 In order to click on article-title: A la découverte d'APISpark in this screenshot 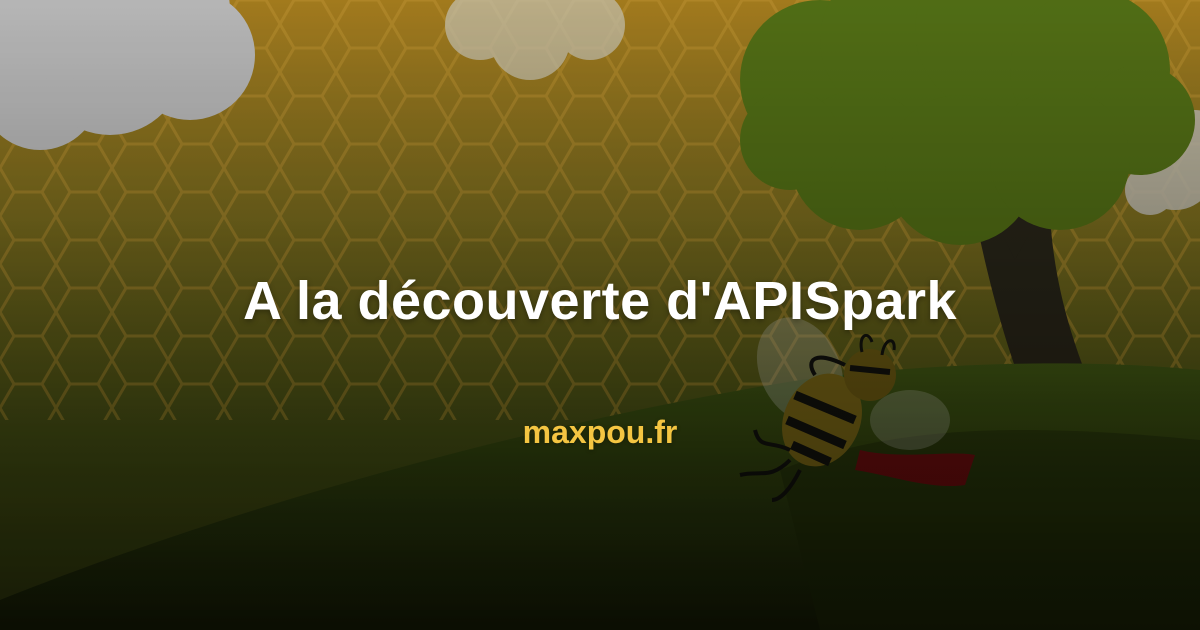, I will do `click(600, 301)`.